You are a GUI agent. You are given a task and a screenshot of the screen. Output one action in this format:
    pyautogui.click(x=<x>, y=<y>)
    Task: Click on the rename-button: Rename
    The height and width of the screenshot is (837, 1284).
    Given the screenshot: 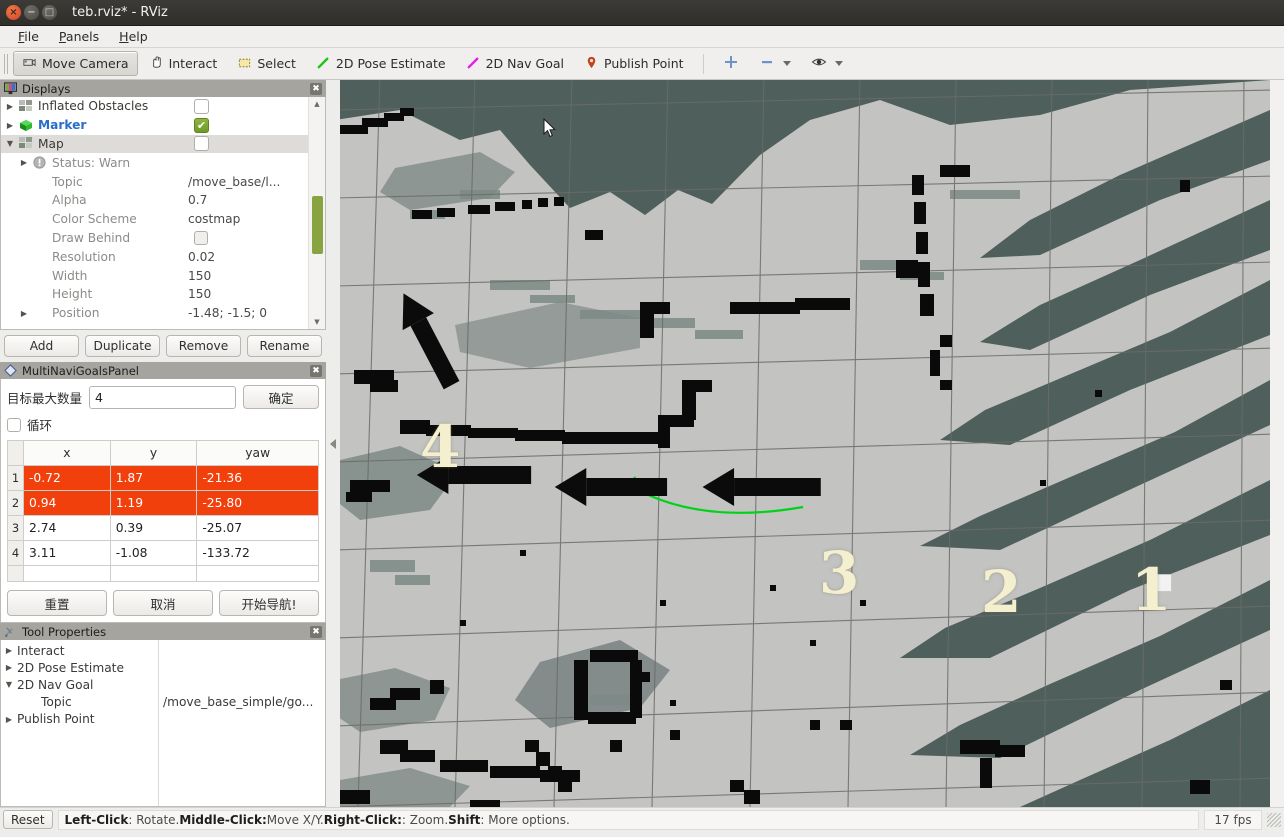 What is the action you would take?
    pyautogui.click(x=284, y=346)
    